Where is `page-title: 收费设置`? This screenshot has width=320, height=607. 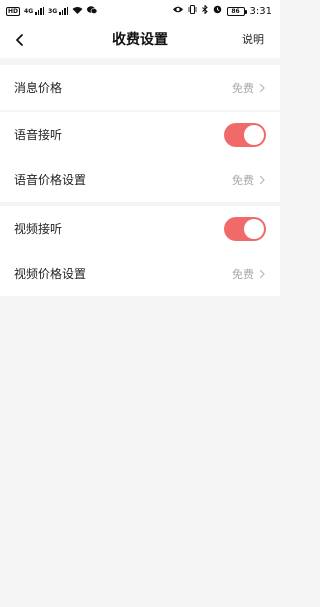
page-title: 收费设置 is located at coordinates (140, 40).